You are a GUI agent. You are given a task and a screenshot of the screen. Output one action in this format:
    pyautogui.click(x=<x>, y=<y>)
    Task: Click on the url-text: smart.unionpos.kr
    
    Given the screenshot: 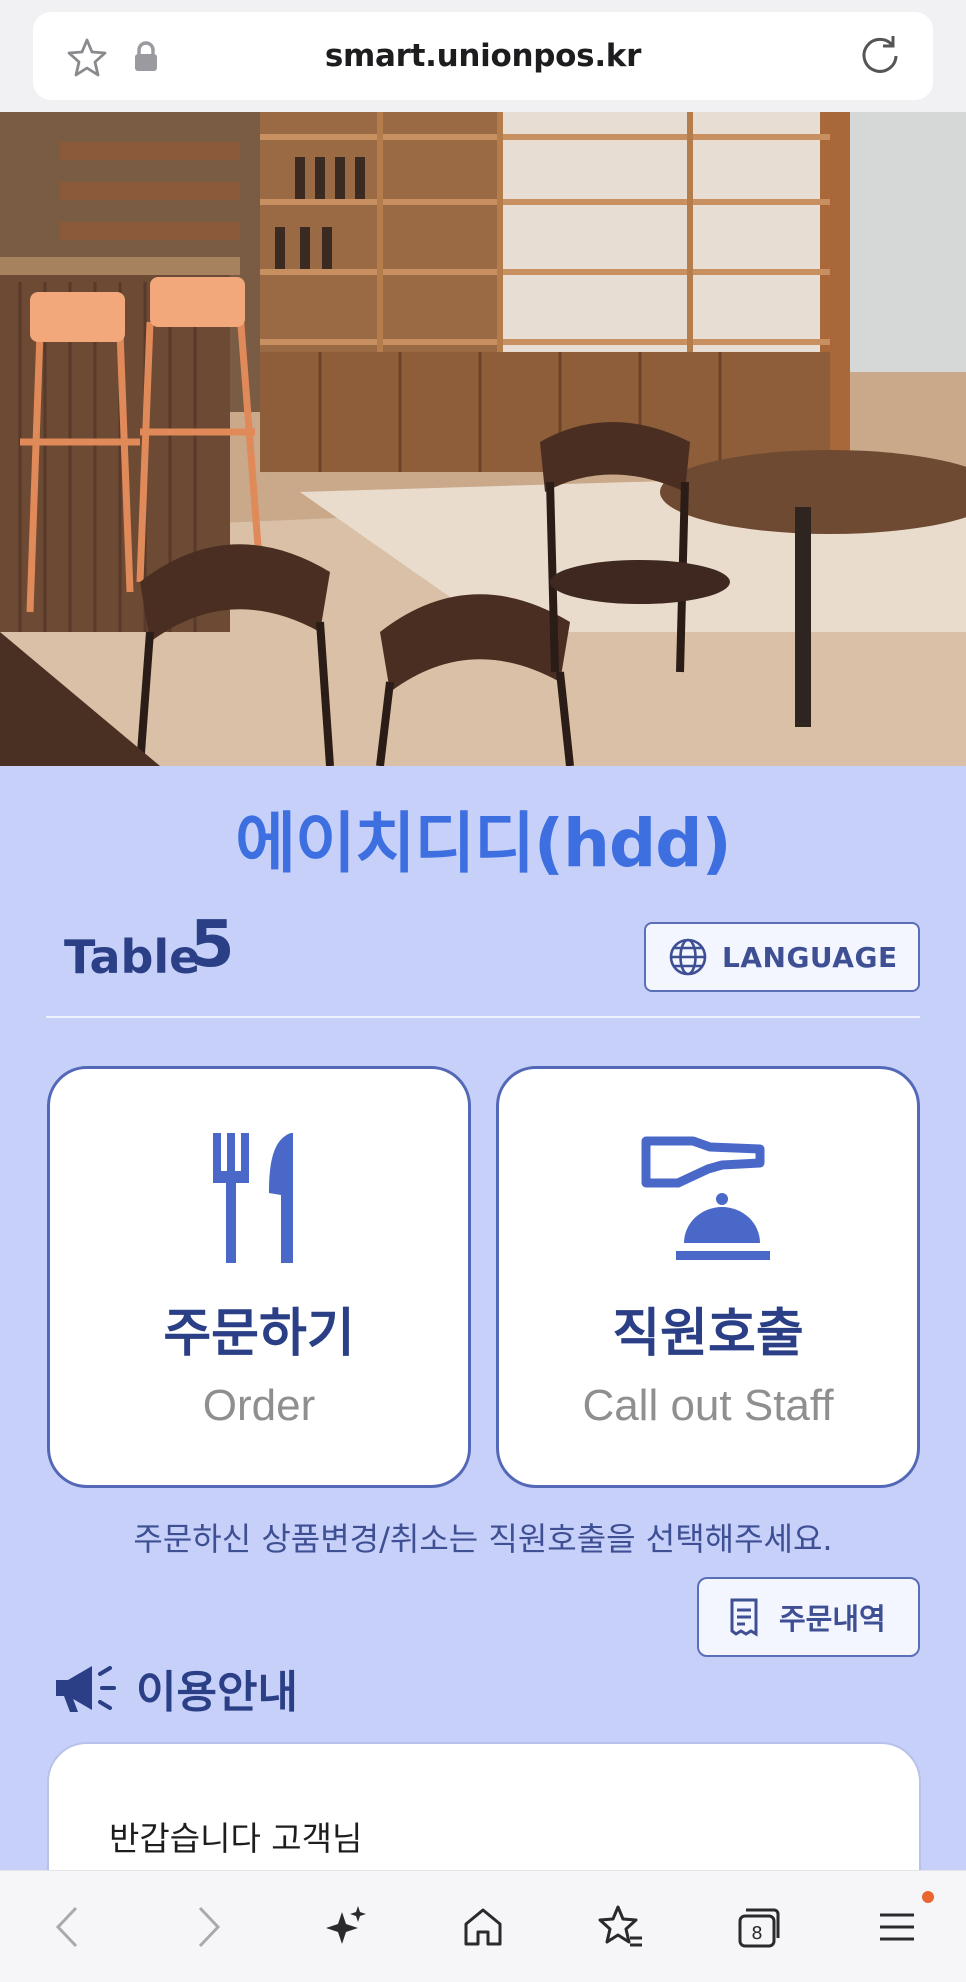 What is the action you would take?
    pyautogui.click(x=483, y=56)
    